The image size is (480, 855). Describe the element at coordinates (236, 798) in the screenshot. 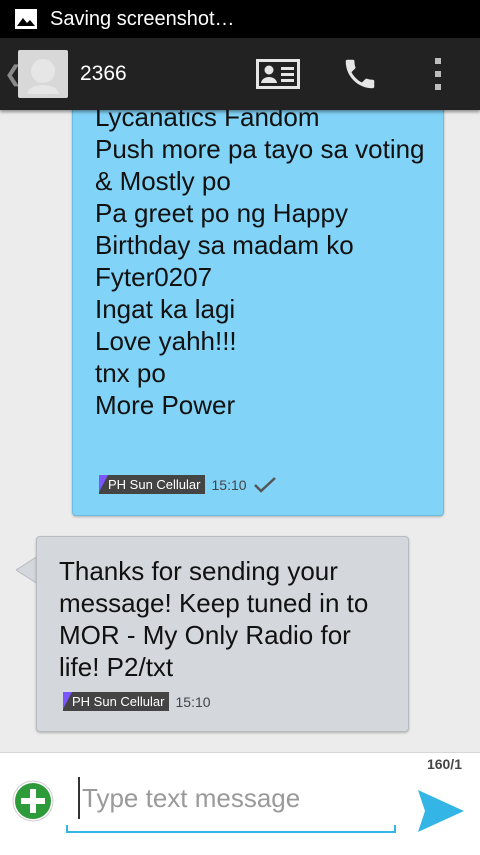

I see `message-input` at that location.